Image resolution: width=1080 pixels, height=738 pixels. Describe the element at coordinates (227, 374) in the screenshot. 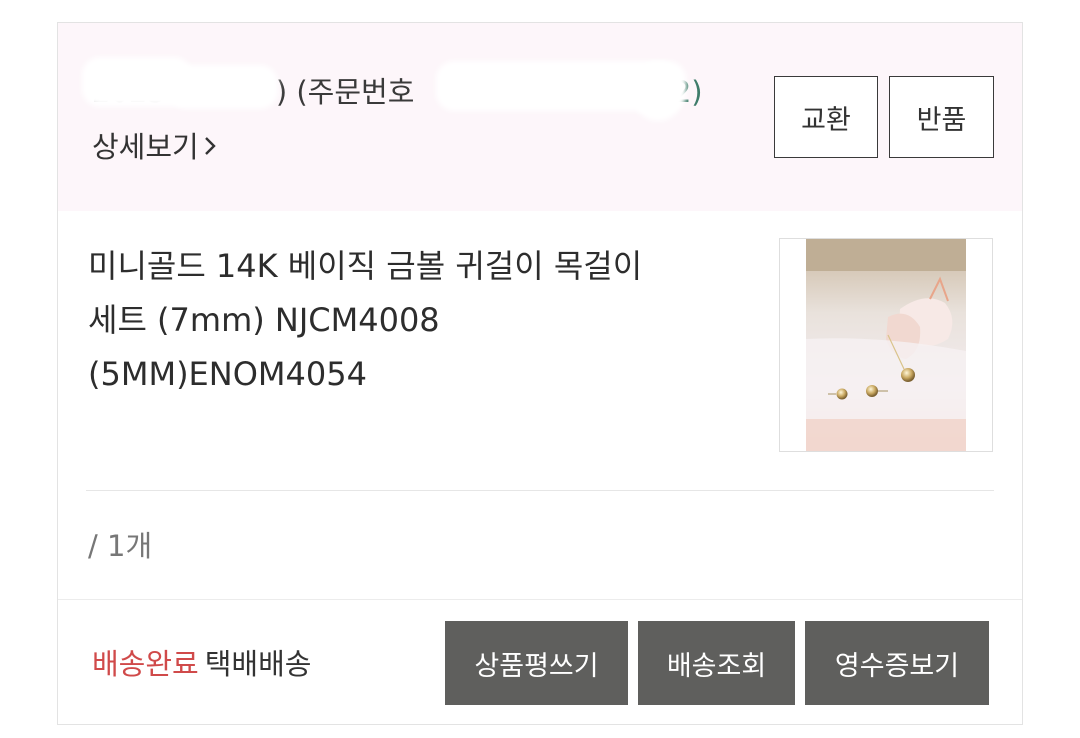

I see `product-name-line: (5MM)ENOM4054` at that location.